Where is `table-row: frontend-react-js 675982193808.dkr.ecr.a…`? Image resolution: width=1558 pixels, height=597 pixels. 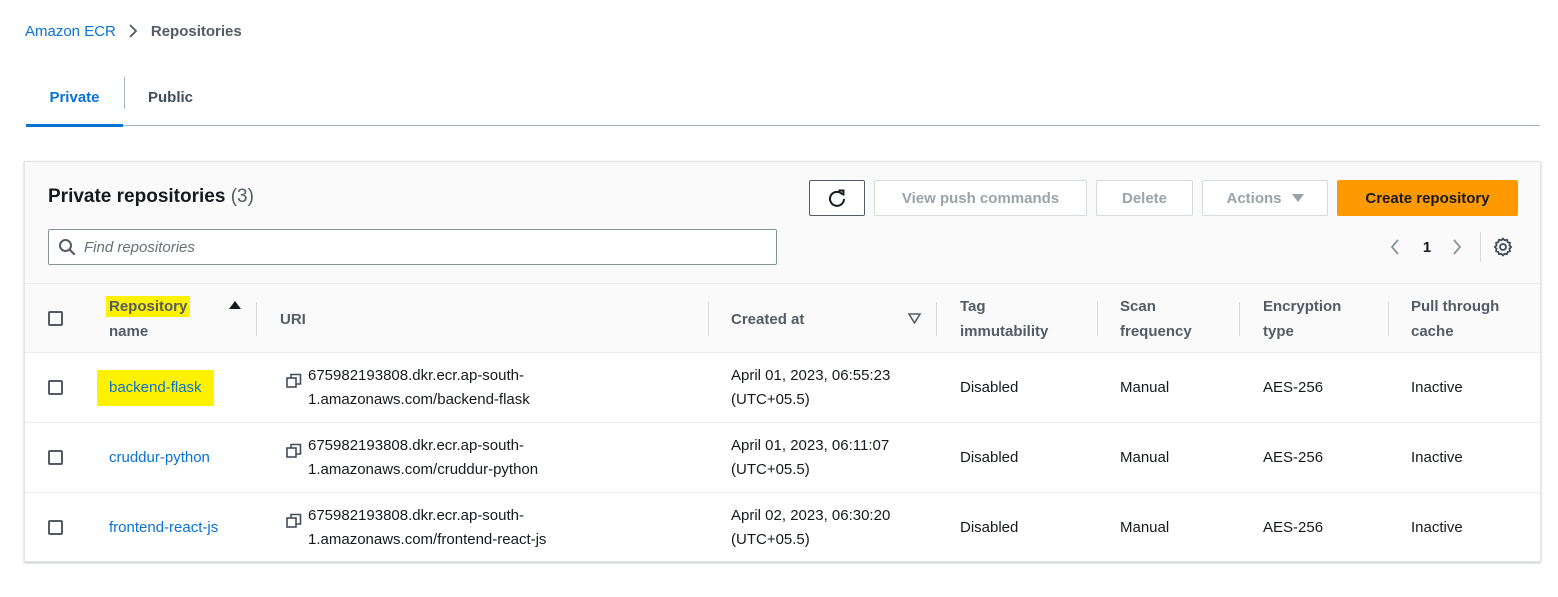
table-row: frontend-react-js 675982193808.dkr.ecr.a… is located at coordinates (782, 527).